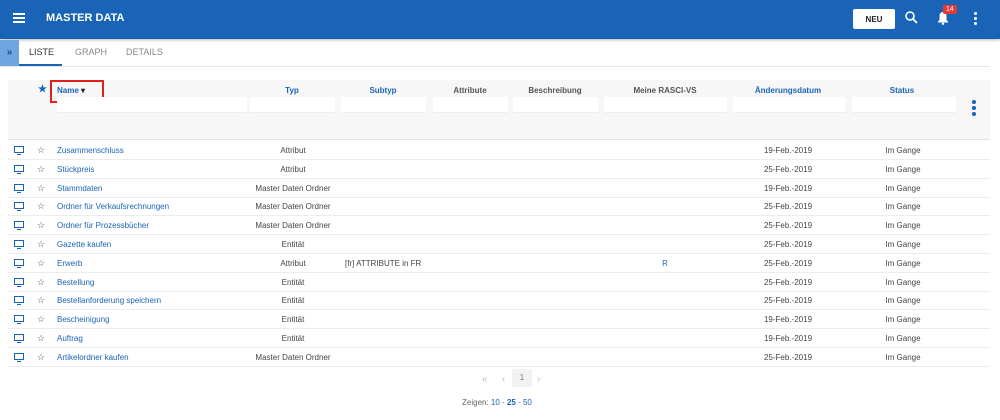  What do you see at coordinates (383, 105) in the screenshot?
I see `subtyp-filter-input` at bounding box center [383, 105].